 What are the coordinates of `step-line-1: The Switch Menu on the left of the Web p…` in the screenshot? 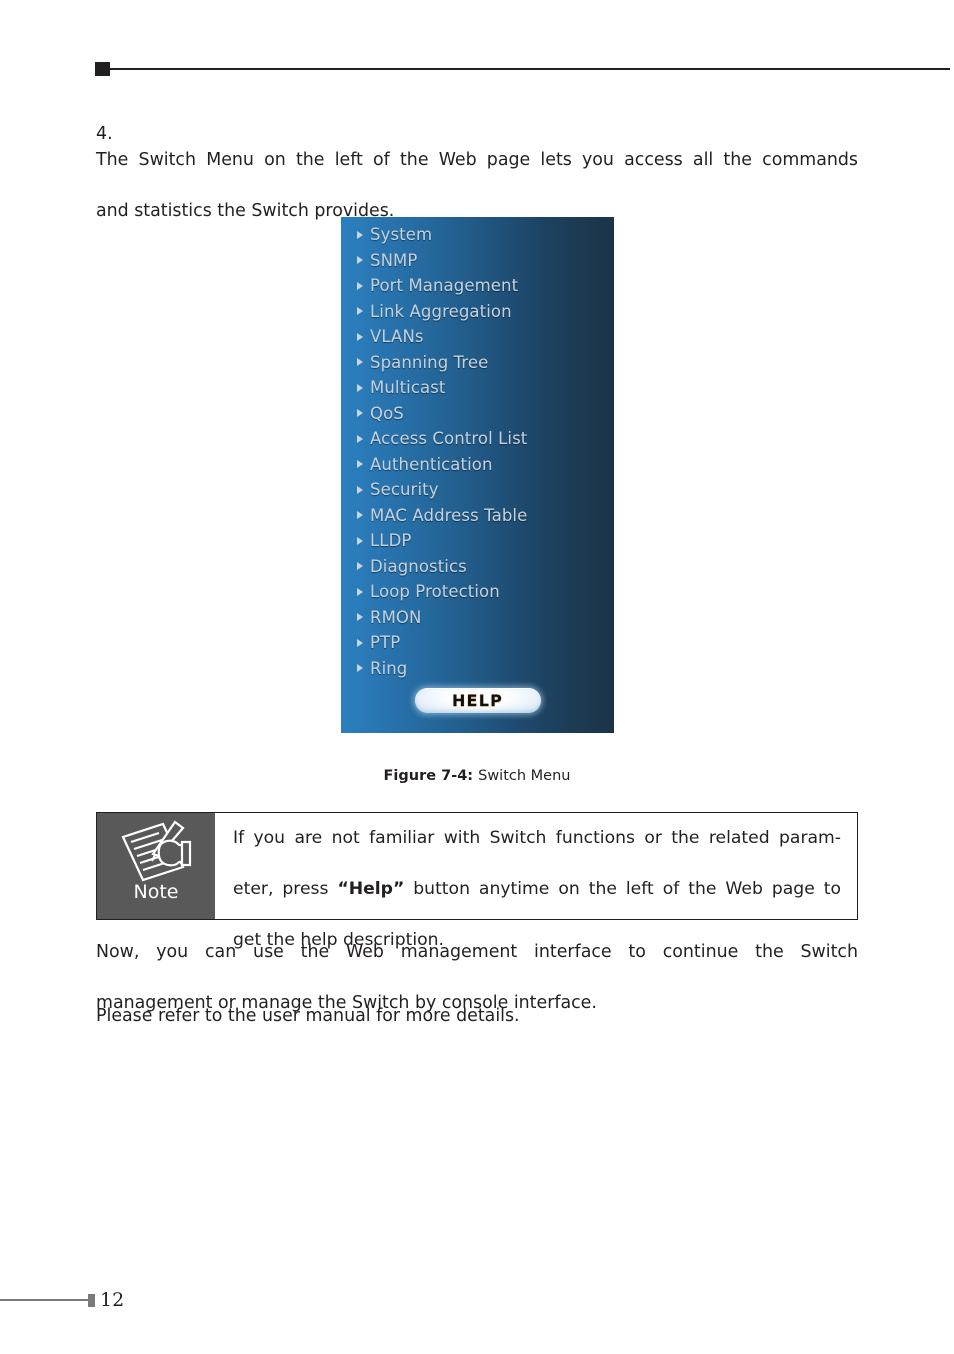 It's located at (477, 159).